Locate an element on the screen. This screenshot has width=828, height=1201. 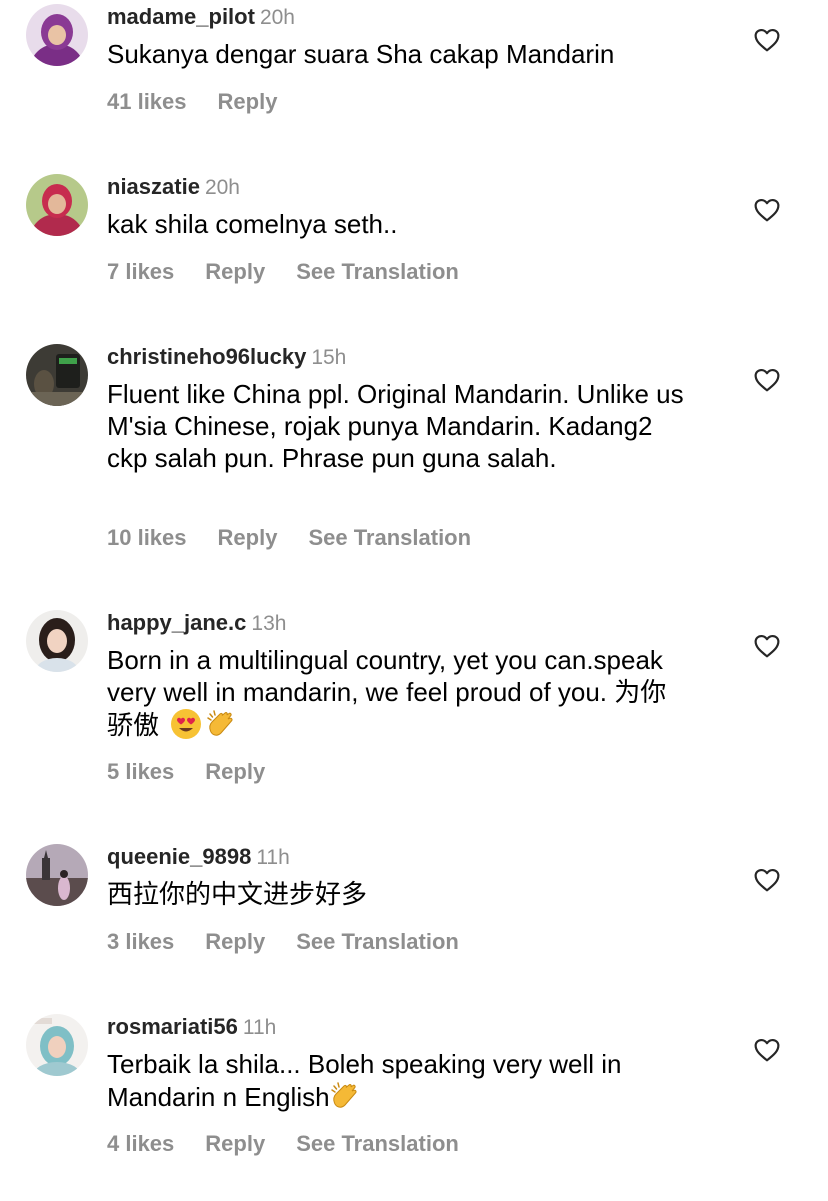
likes-count: 4 likes is located at coordinates (140, 1144).